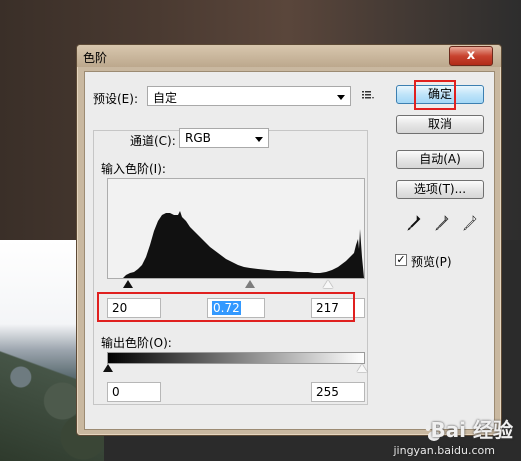 This screenshot has height=461, width=521. Describe the element at coordinates (115, 99) in the screenshot. I see `preset-label: 预设(E):` at that location.